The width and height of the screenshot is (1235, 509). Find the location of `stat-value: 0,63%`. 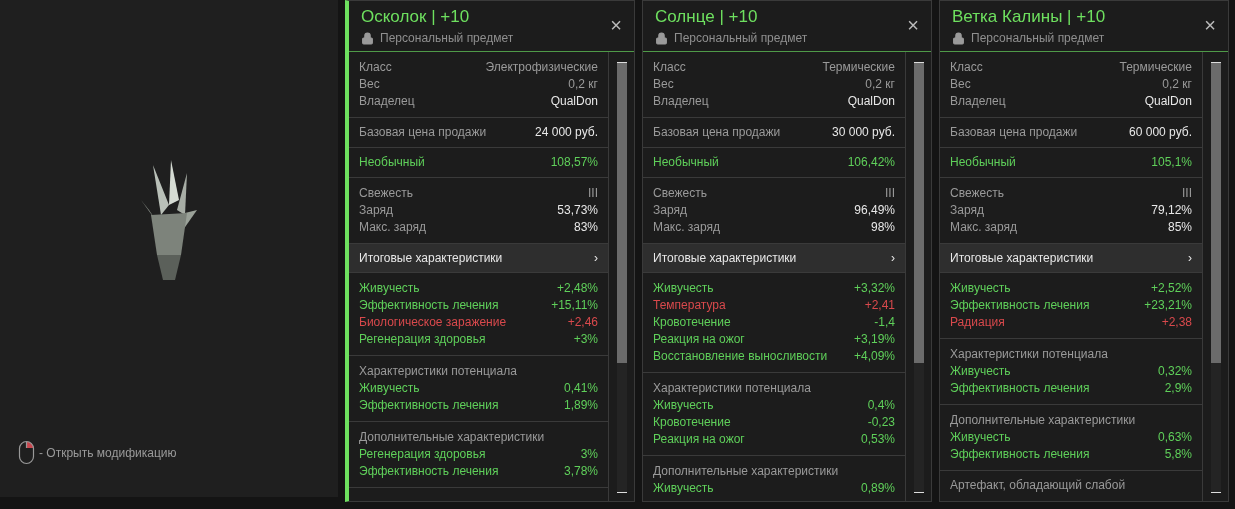

stat-value: 0,63% is located at coordinates (1174, 437).